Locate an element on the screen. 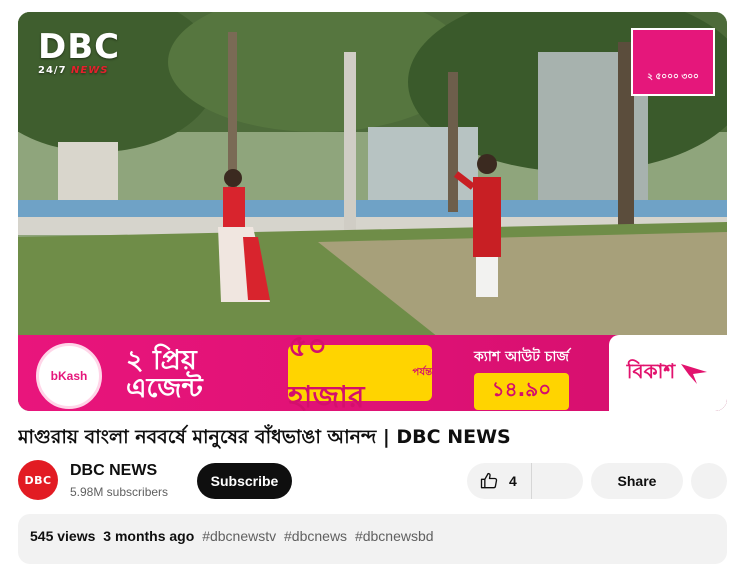  like-count: 4 is located at coordinates (513, 481).